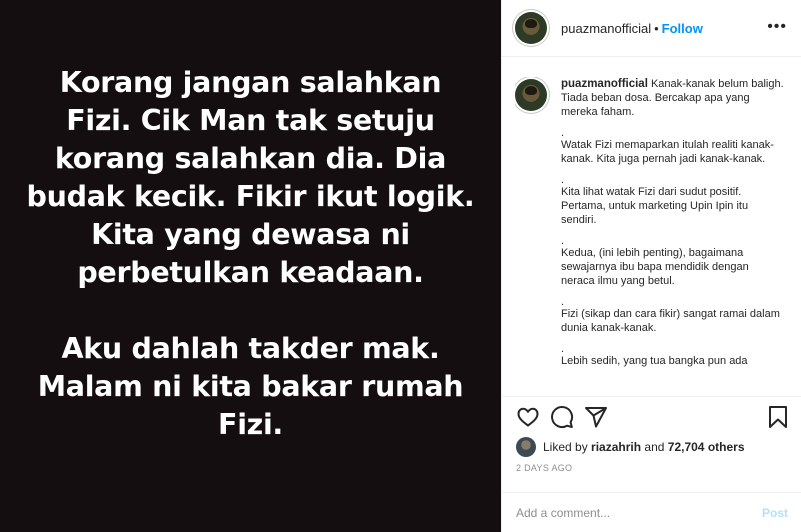  I want to click on likes-middle: and, so click(654, 447).